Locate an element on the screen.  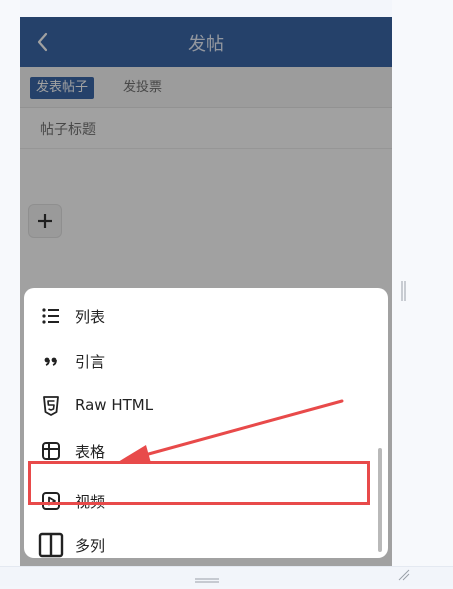
columns-icon is located at coordinates (51, 545).